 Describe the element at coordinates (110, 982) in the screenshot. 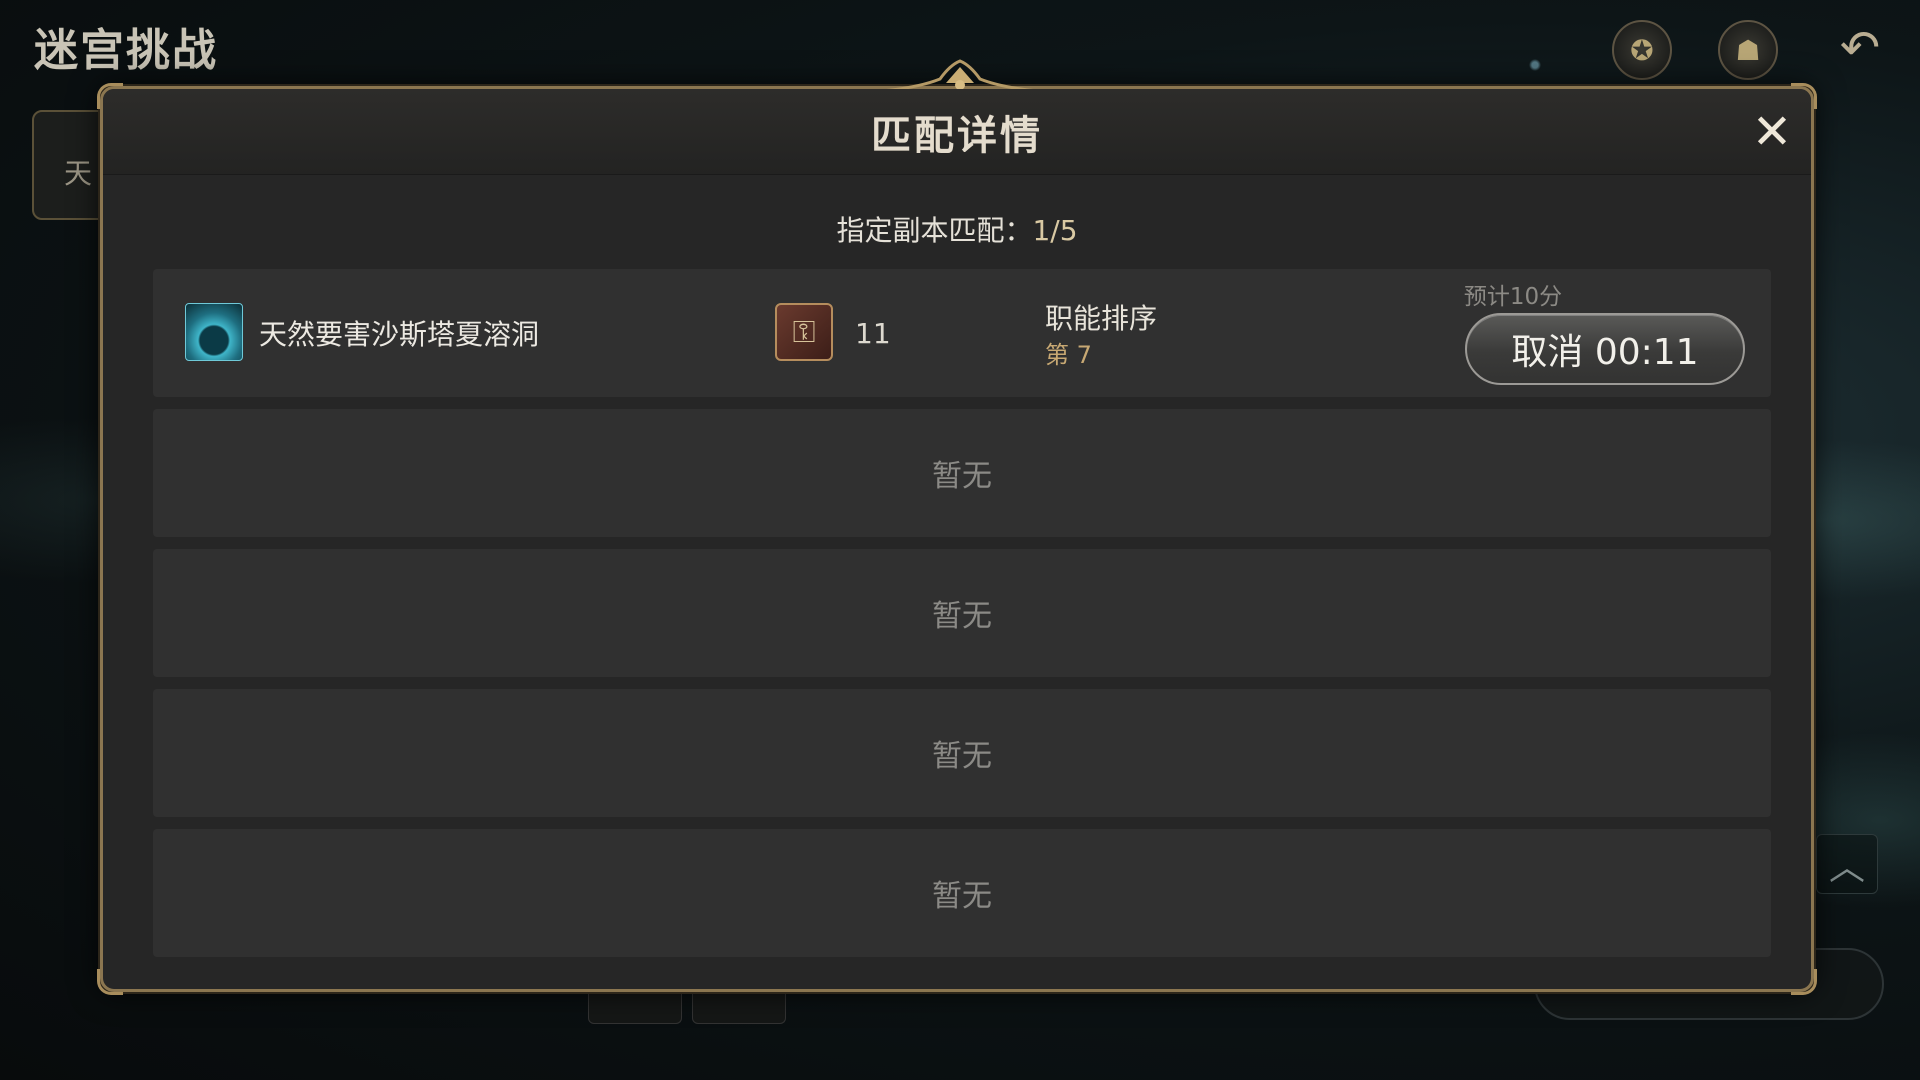

I see `corner-ornament` at that location.